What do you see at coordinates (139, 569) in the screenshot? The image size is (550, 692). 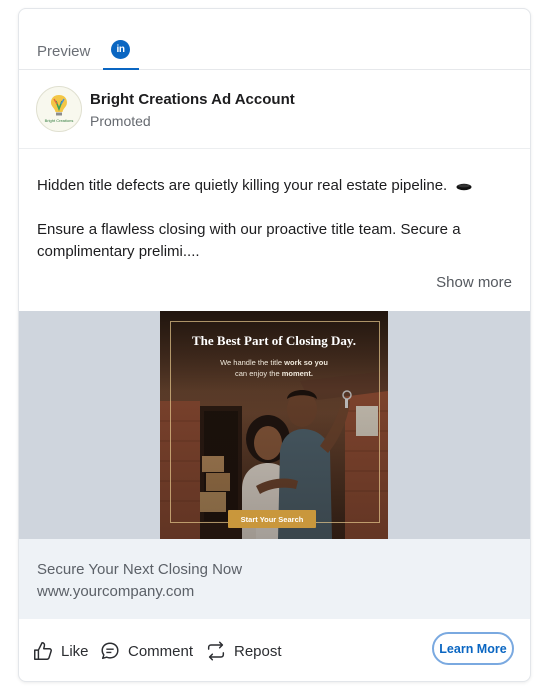 I see `link-headline: Secure Your Next Closing Now` at bounding box center [139, 569].